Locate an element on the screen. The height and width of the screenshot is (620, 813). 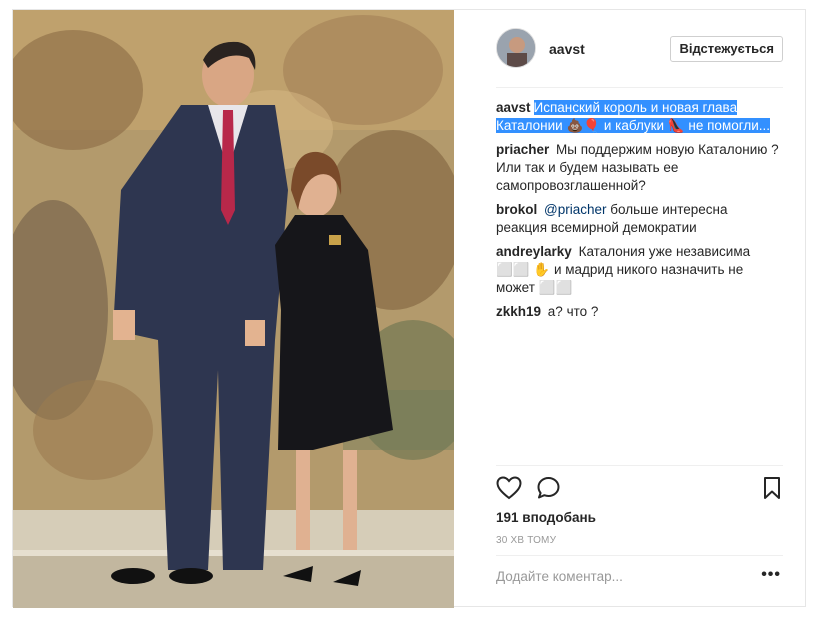
caption-emoji-1: 💩🎈 is located at coordinates (583, 125).